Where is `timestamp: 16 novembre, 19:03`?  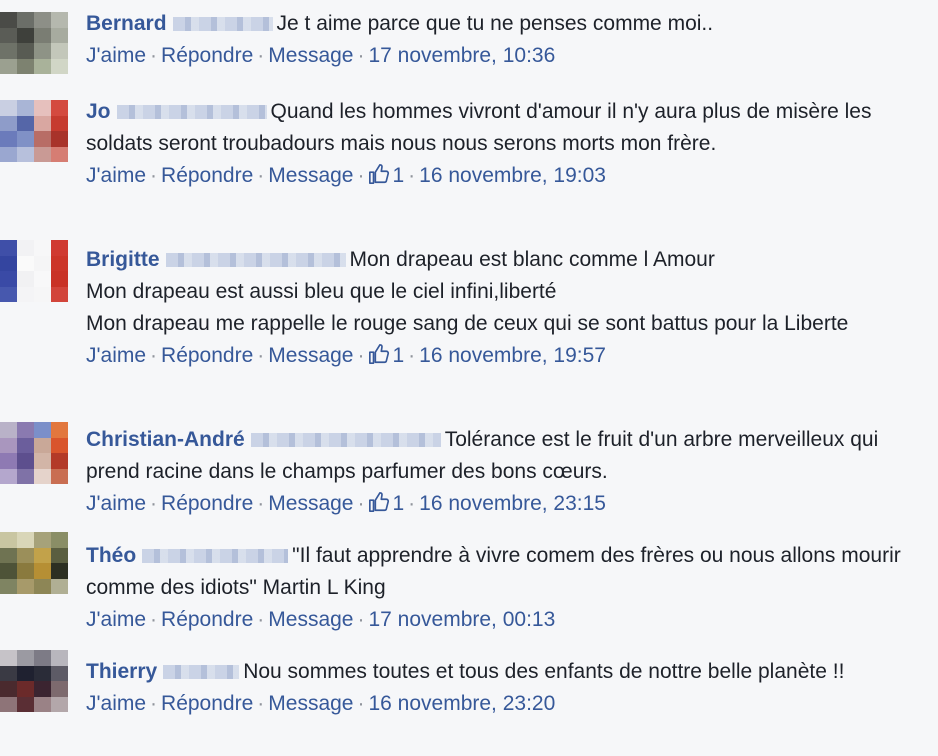 timestamp: 16 novembre, 19:03 is located at coordinates (512, 175).